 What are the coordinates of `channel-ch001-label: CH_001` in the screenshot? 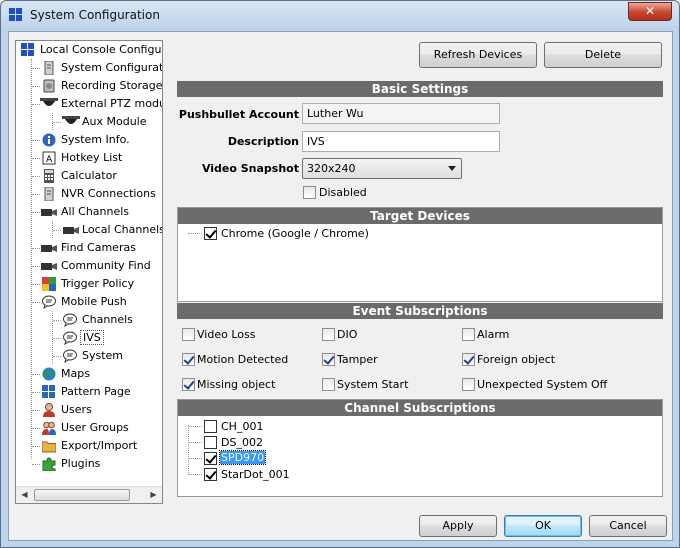 It's located at (242, 426).